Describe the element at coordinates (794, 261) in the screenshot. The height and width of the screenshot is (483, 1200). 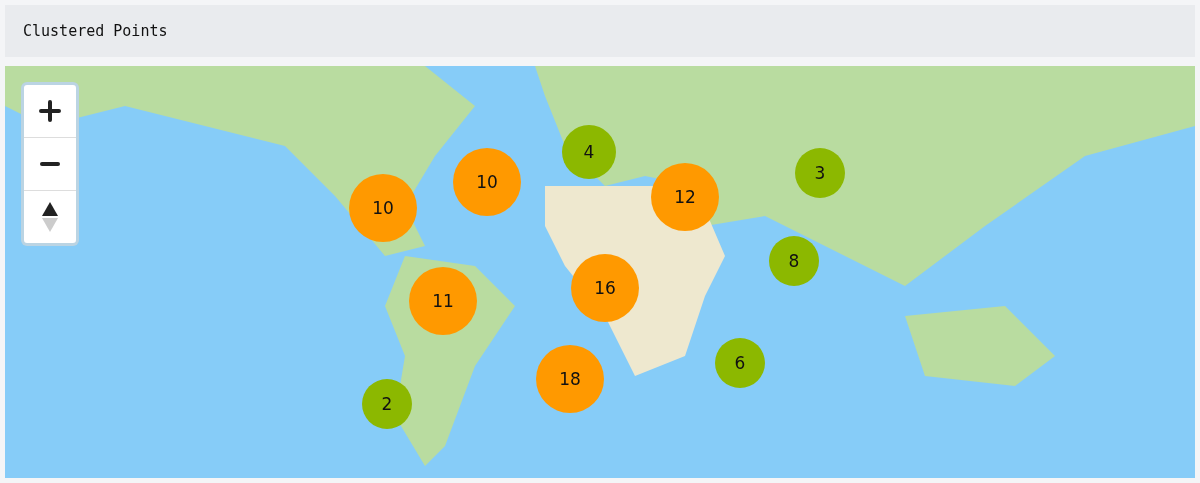
I see `cluster-marker: 8` at that location.